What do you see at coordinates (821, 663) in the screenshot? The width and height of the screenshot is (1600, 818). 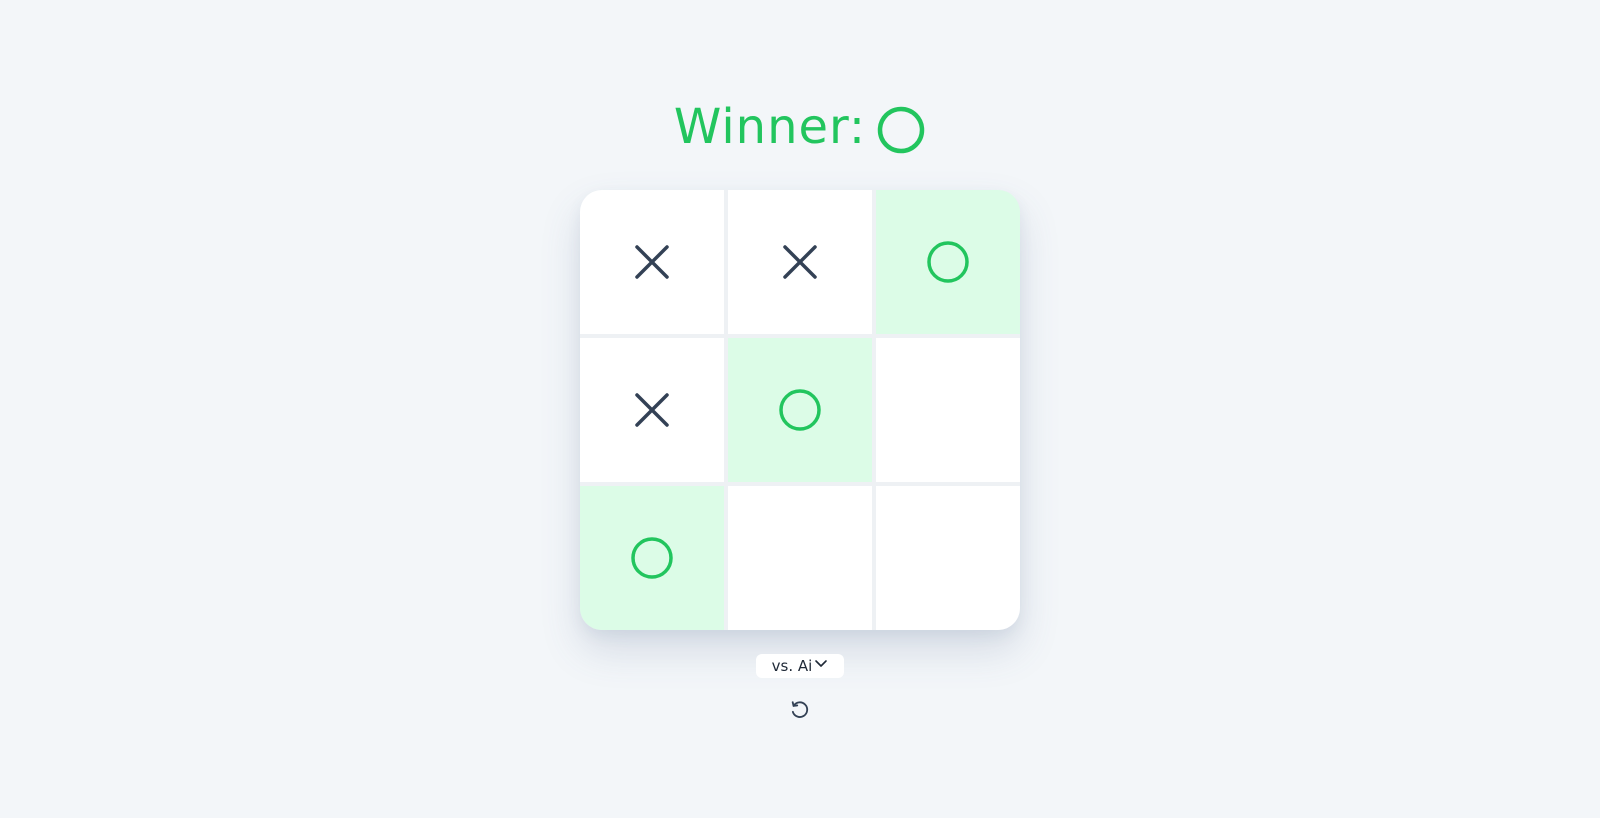 I see `chevron-down-icon` at bounding box center [821, 663].